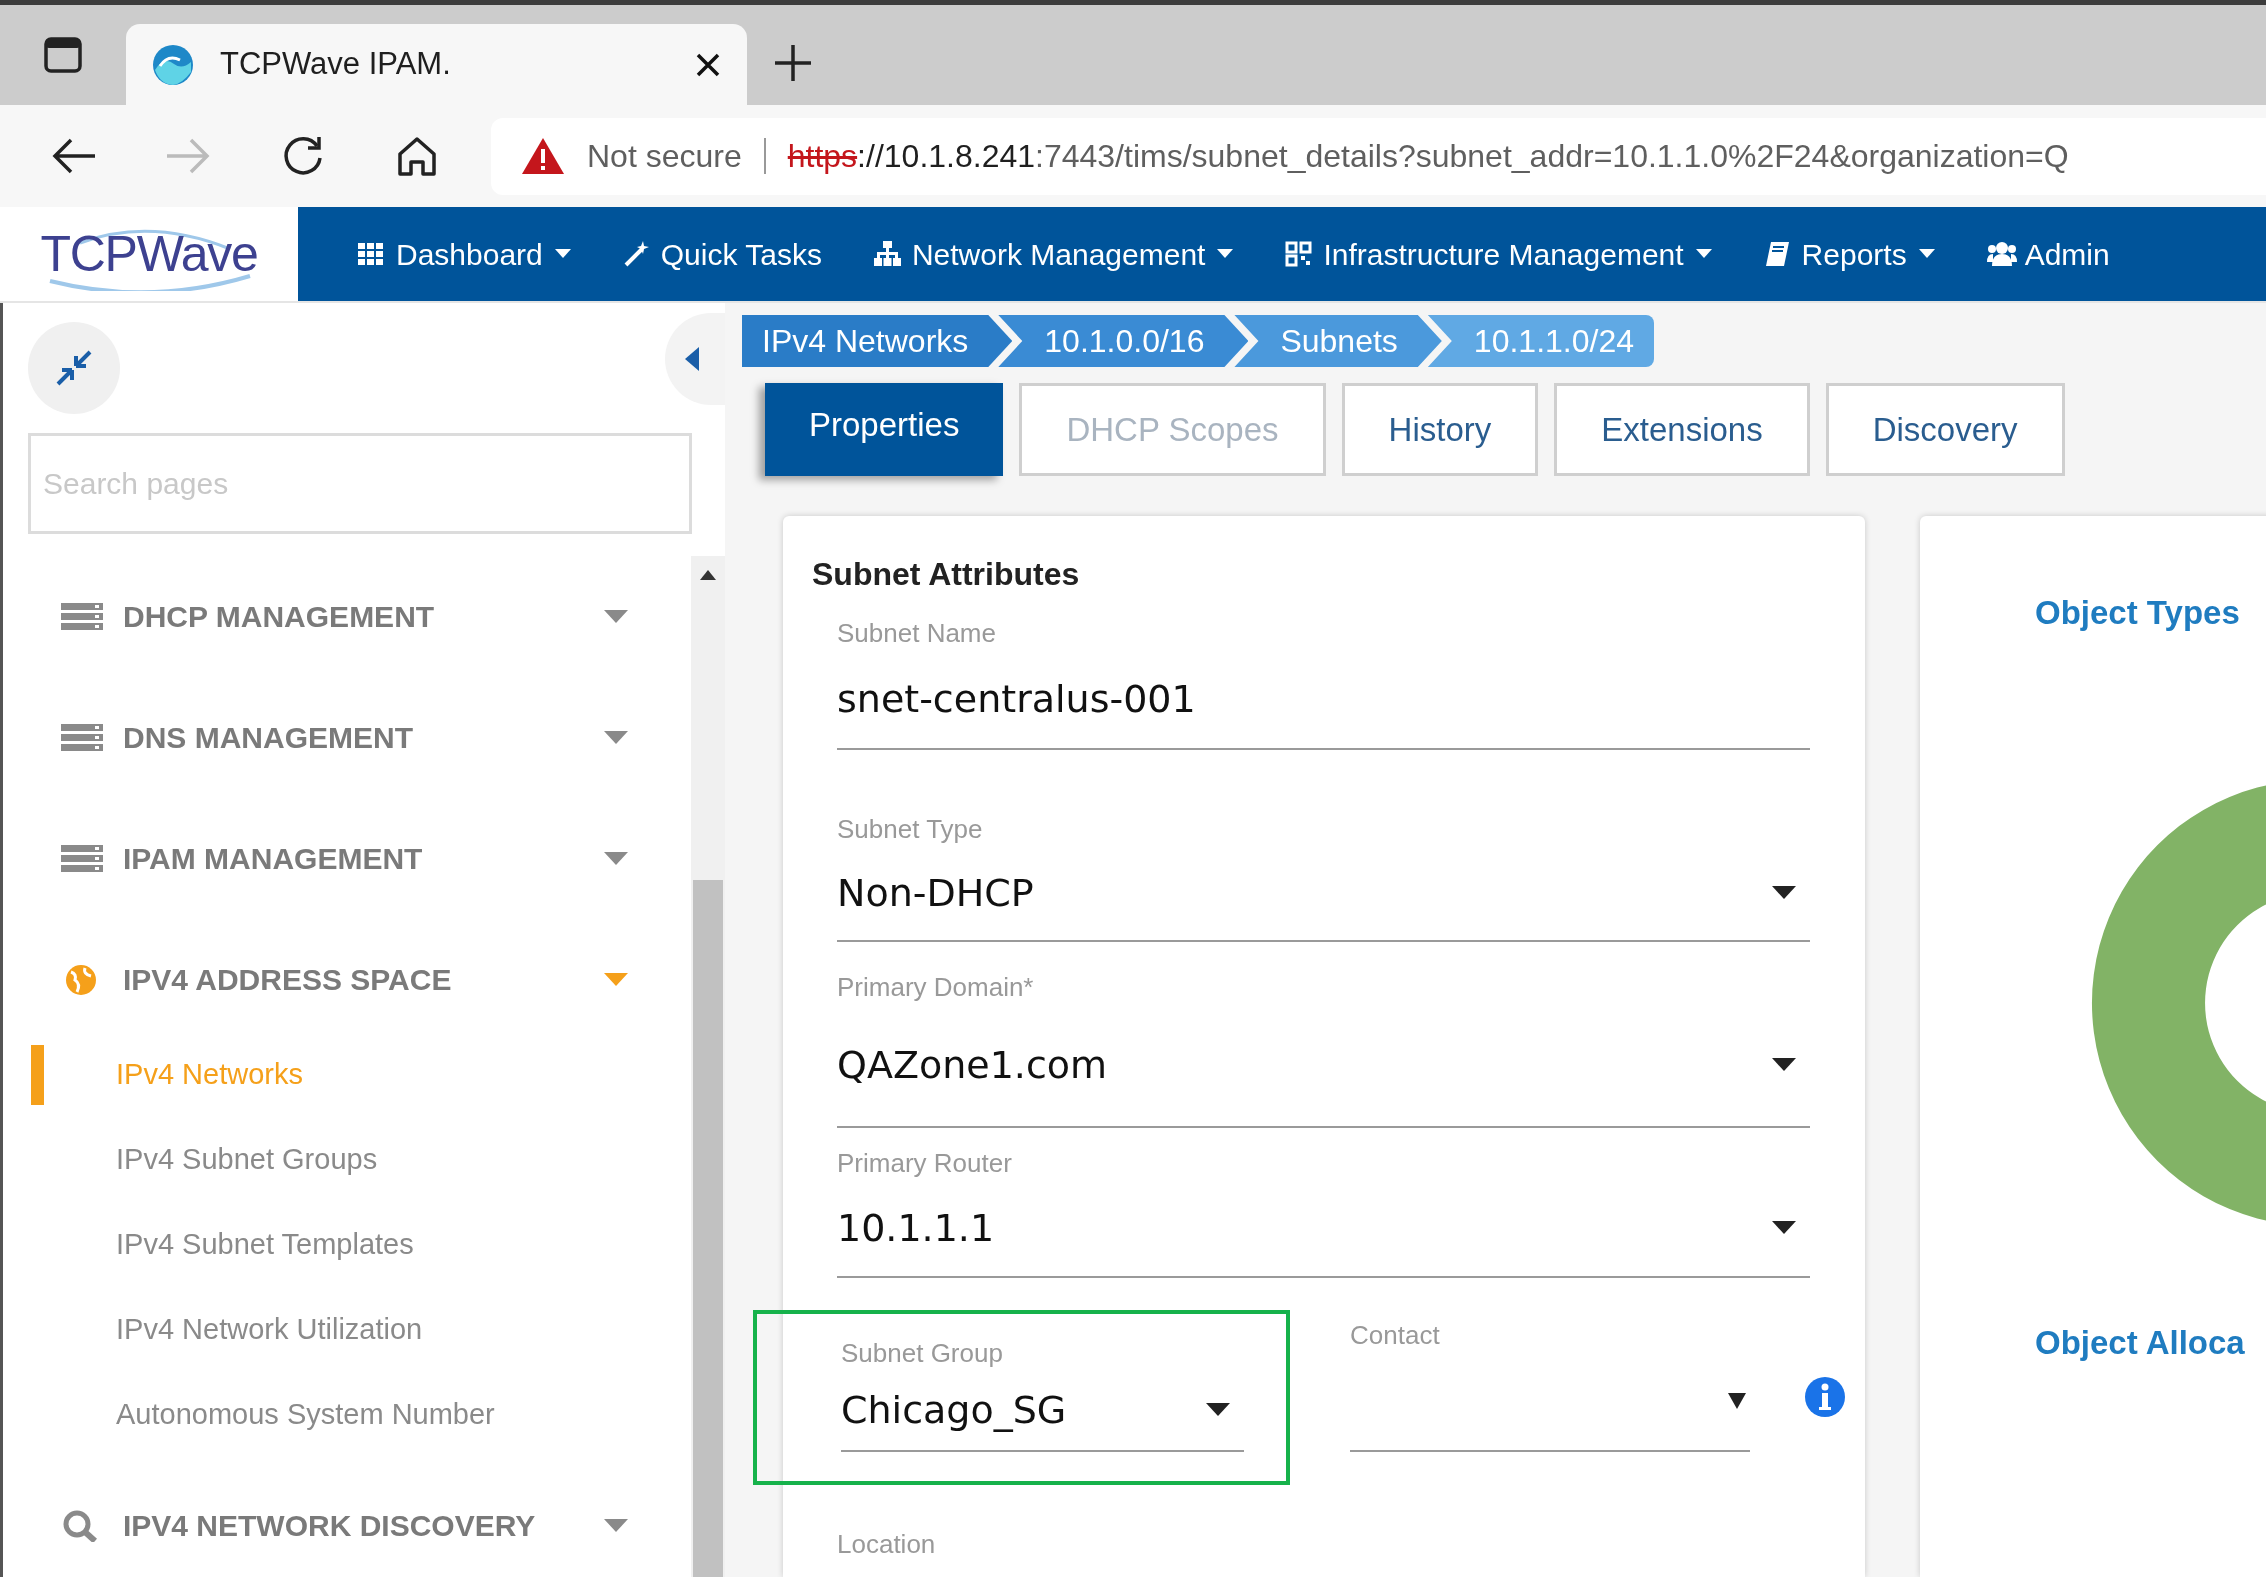 This screenshot has width=2266, height=1577. Describe the element at coordinates (303, 156) in the screenshot. I see `reload-icon` at that location.